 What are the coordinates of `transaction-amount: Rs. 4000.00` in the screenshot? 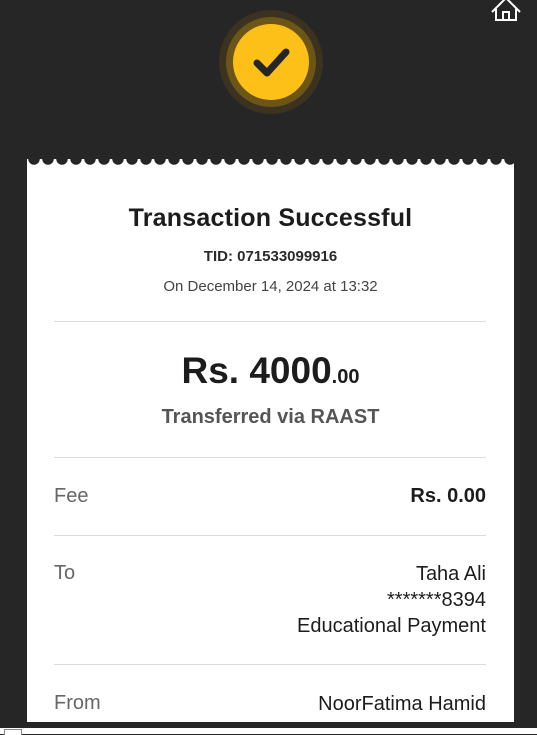 It's located at (270, 371).